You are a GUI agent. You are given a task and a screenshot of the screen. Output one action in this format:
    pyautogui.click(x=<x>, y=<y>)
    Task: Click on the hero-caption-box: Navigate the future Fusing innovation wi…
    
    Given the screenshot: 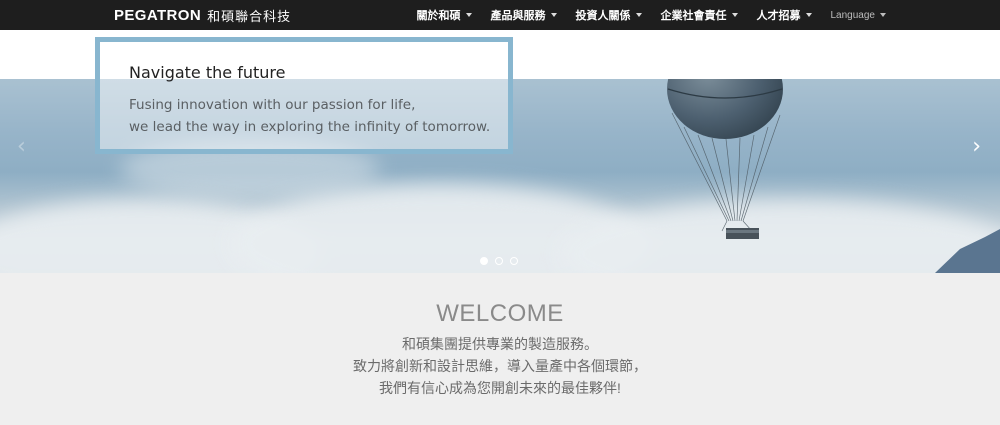 What is the action you would take?
    pyautogui.click(x=304, y=95)
    